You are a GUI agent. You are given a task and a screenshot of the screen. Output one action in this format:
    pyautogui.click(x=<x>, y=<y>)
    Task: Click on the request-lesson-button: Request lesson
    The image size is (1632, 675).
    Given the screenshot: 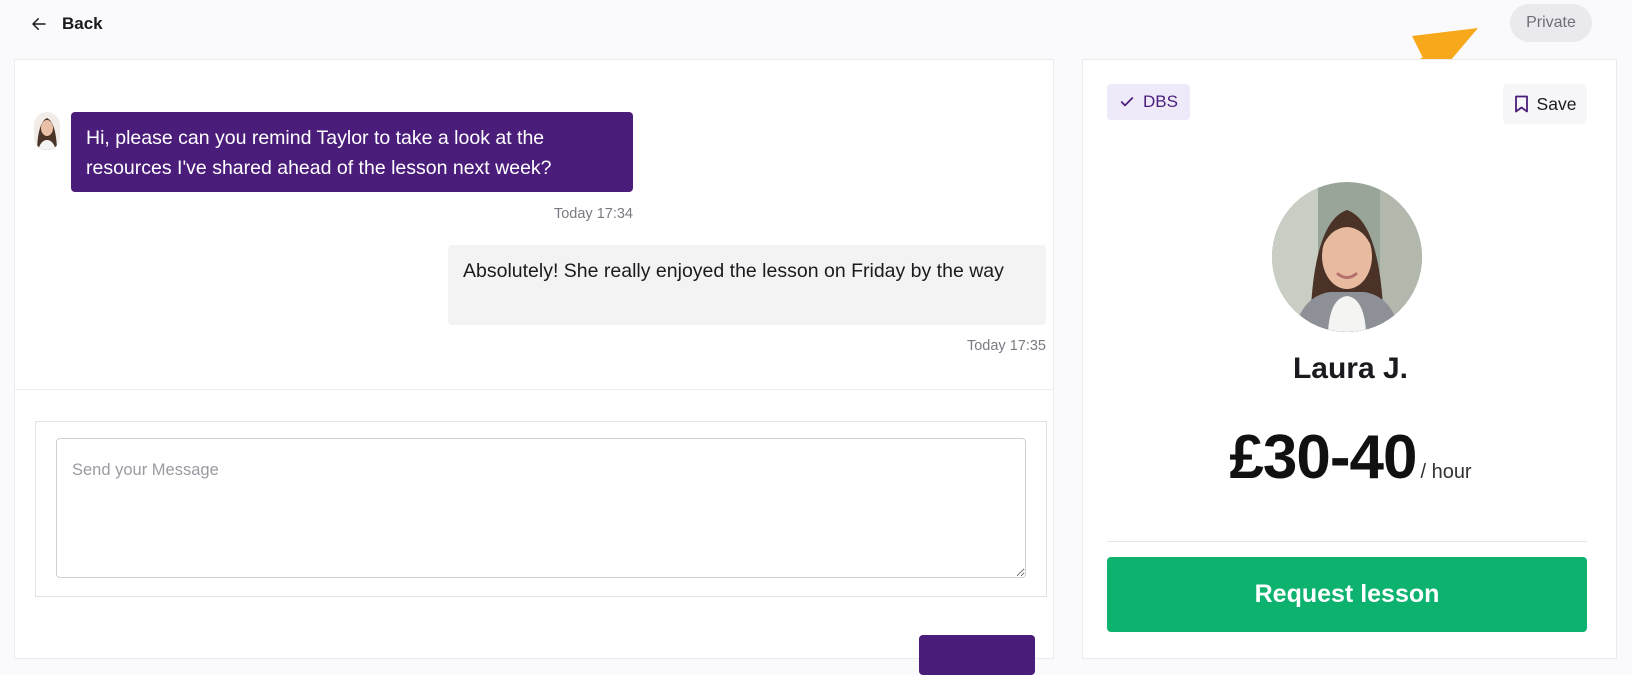 What is the action you would take?
    pyautogui.click(x=1347, y=594)
    